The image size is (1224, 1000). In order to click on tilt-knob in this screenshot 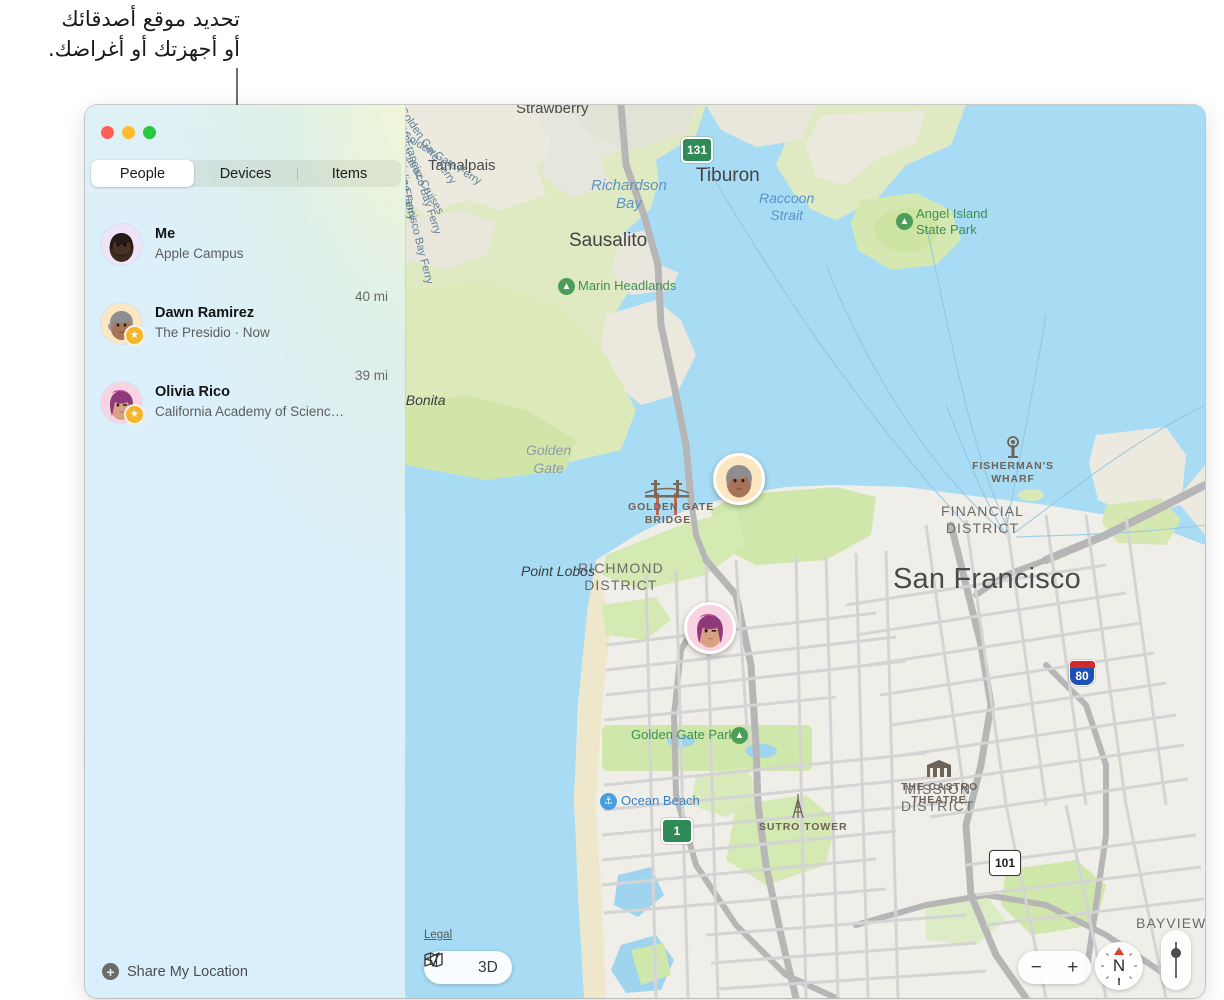, I will do `click(1176, 953)`.